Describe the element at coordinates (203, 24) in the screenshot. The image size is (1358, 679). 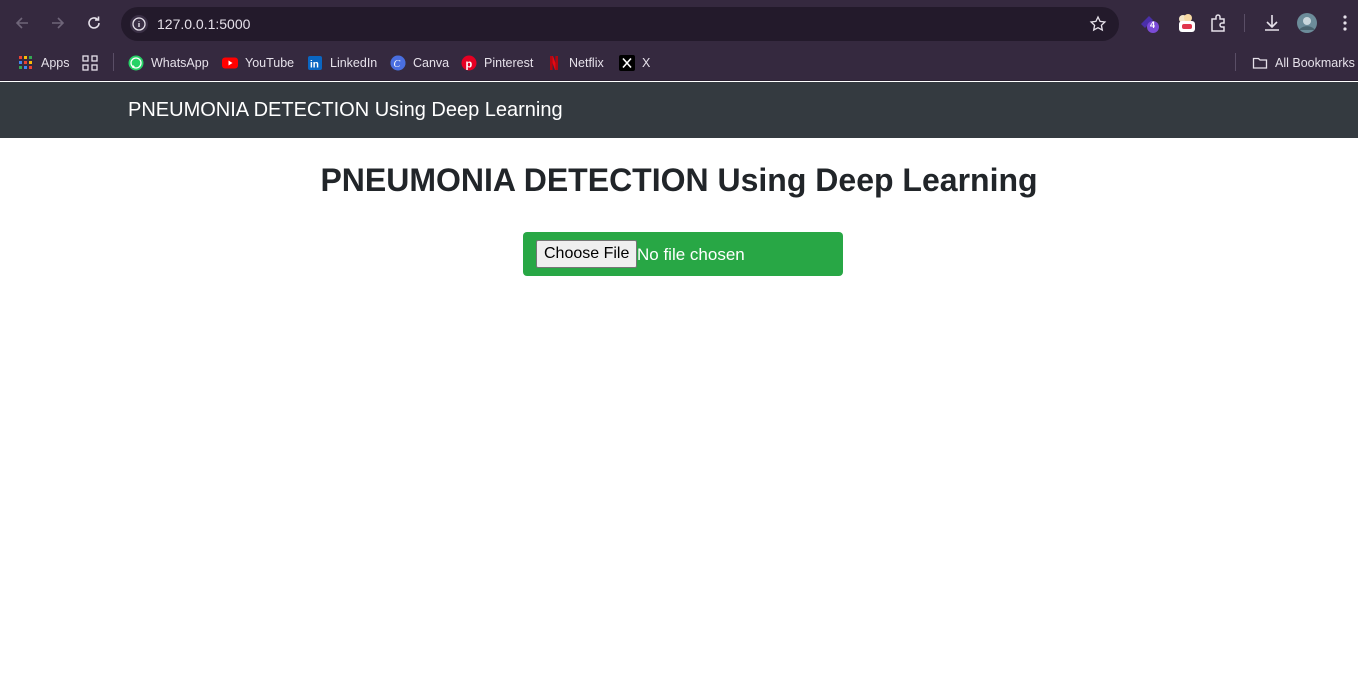
I see `url-text: 127.0.0.1:5000` at that location.